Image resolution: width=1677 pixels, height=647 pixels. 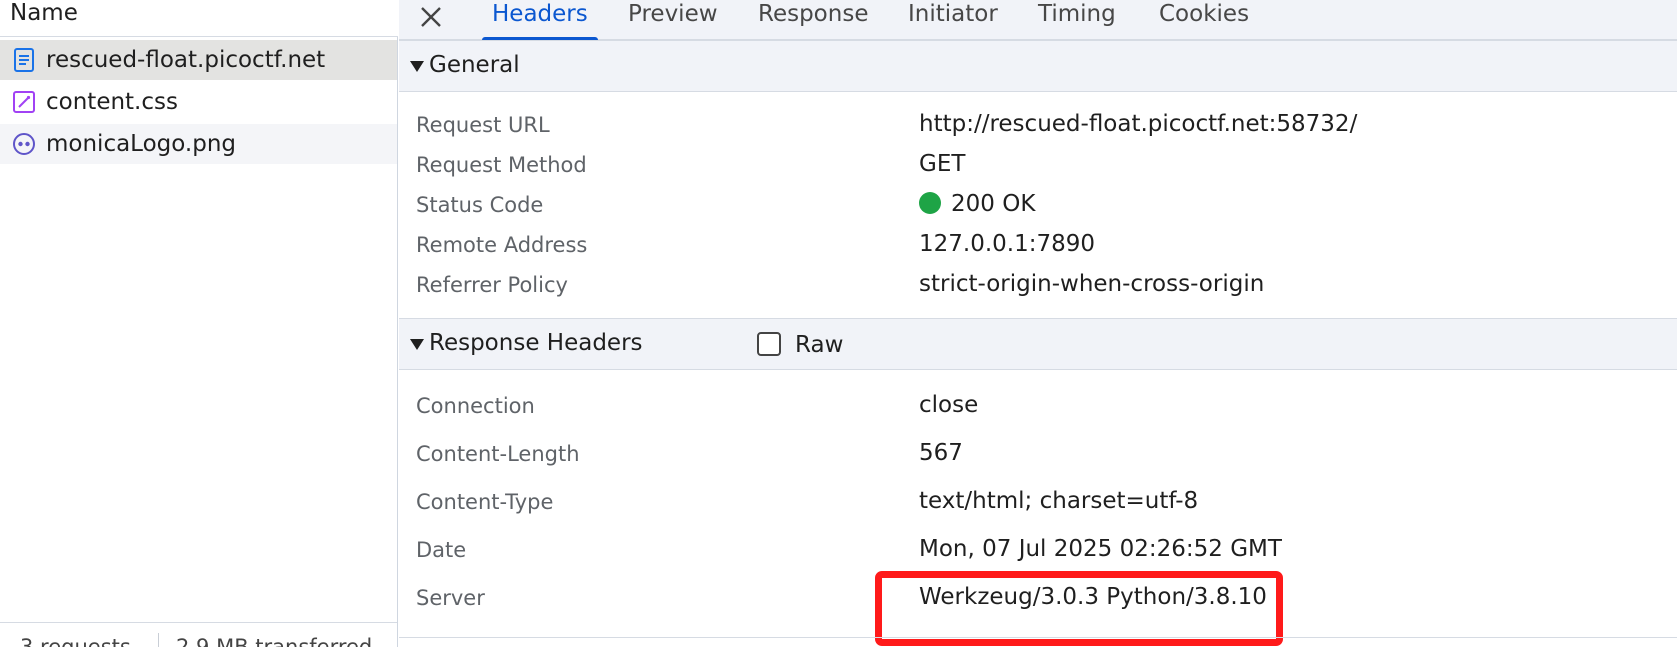 What do you see at coordinates (1007, 244) in the screenshot?
I see `header-value: 127.0.0.1:7890` at bounding box center [1007, 244].